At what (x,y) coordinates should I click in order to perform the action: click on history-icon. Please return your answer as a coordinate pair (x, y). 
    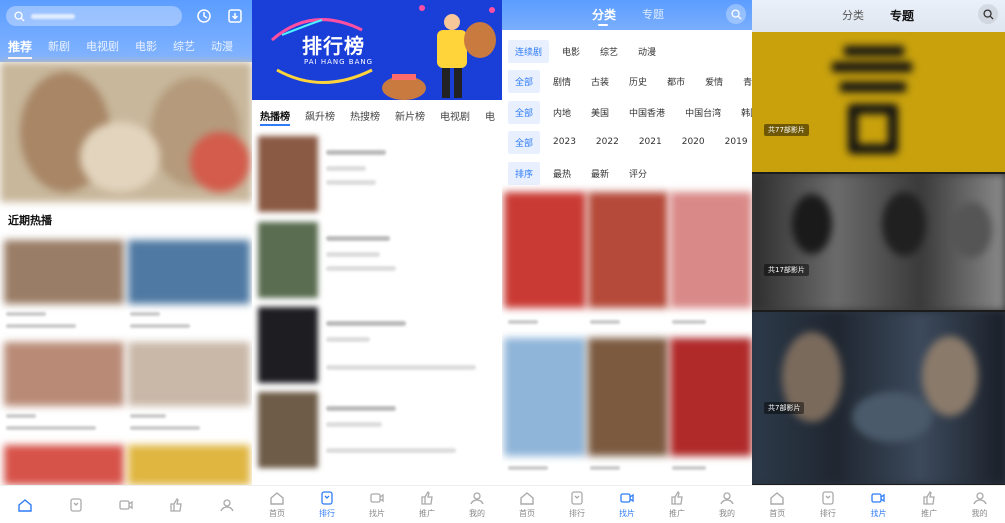
    Looking at the image, I should click on (204, 16).